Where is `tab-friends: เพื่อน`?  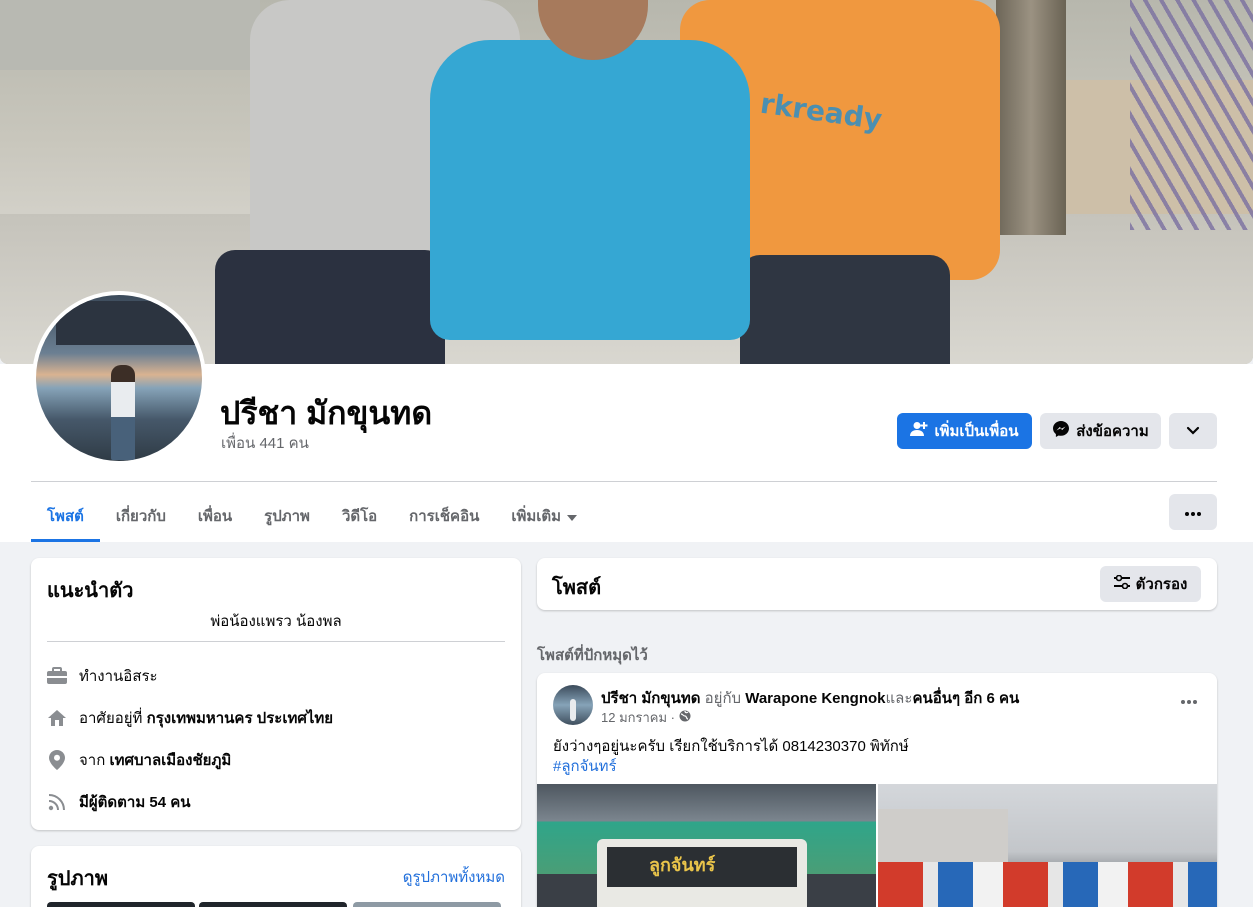
tab-friends: เพื่อน is located at coordinates (215, 516).